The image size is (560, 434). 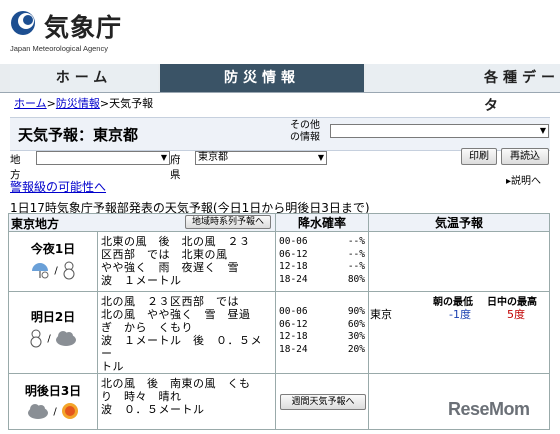 I want to click on reload-button: 再読込, so click(x=525, y=156).